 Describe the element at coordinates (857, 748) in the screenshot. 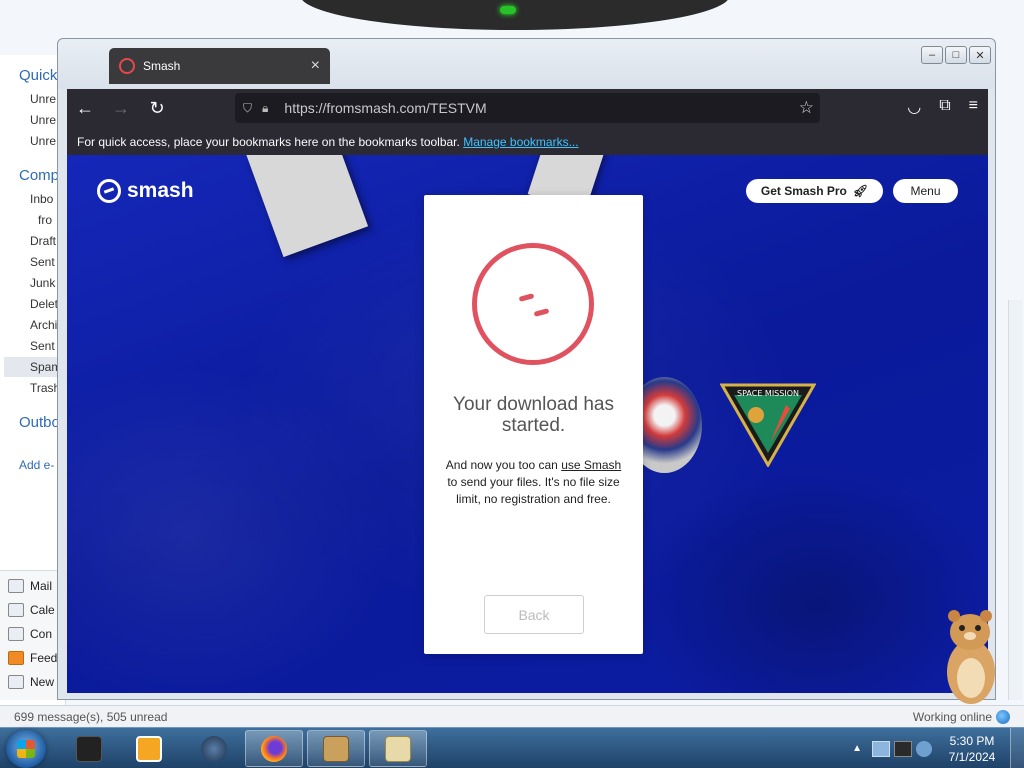

I see `tray-expand-icon: ▲` at that location.